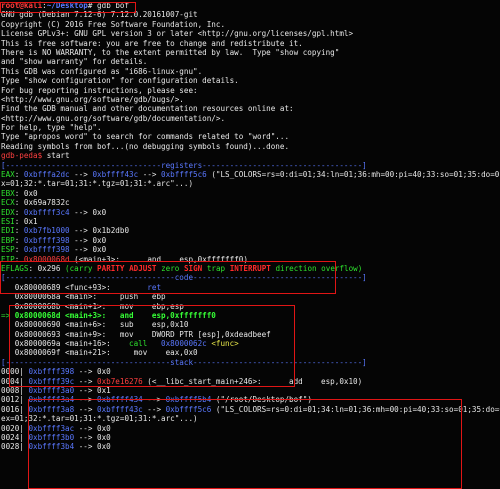 The width and height of the screenshot is (500, 489). What do you see at coordinates (250, 287) in the screenshot?
I see `code-line: 0x80000689 <func+93>: ret` at bounding box center [250, 287].